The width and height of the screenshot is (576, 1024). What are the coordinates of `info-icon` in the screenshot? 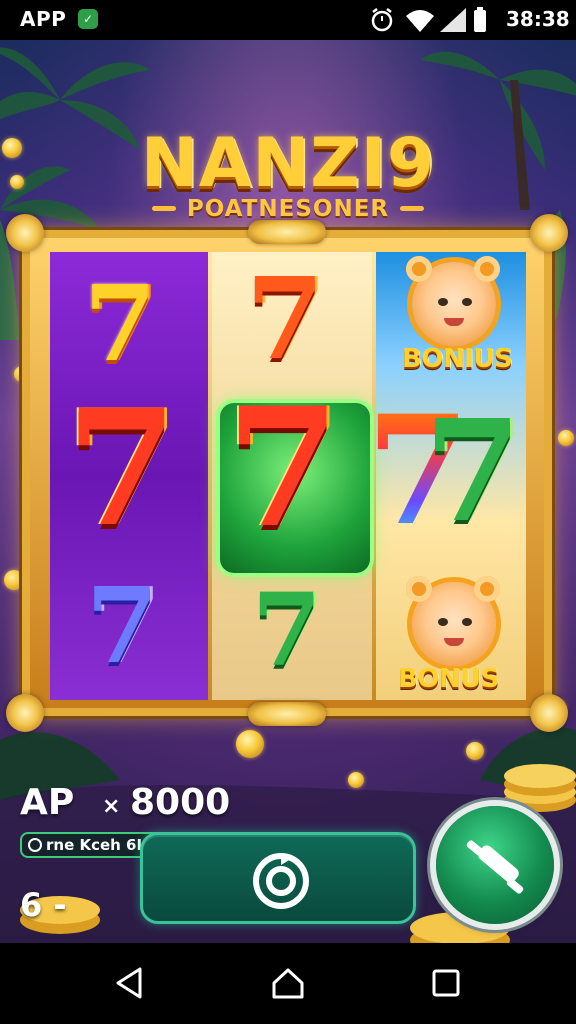 It's located at (35, 845).